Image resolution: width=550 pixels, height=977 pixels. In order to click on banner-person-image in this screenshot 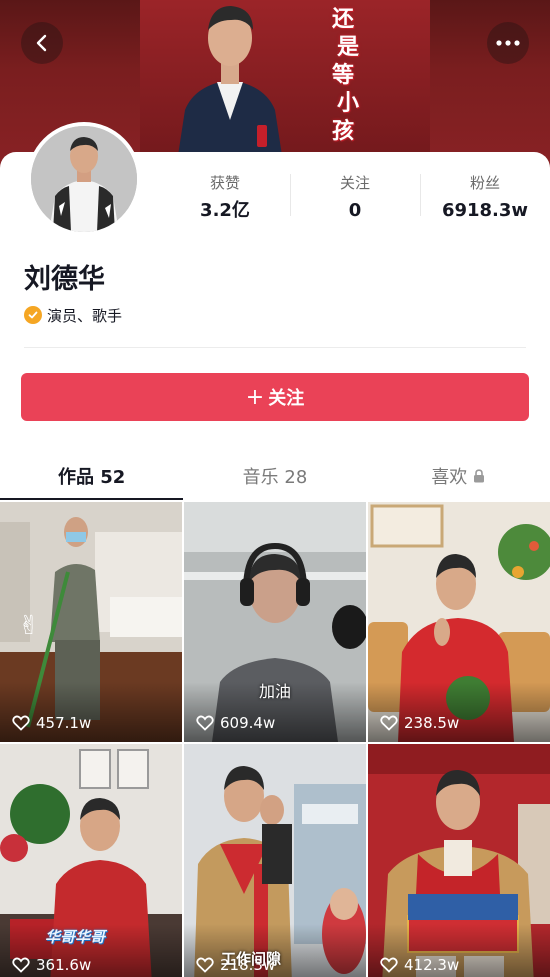, I will do `click(230, 90)`.